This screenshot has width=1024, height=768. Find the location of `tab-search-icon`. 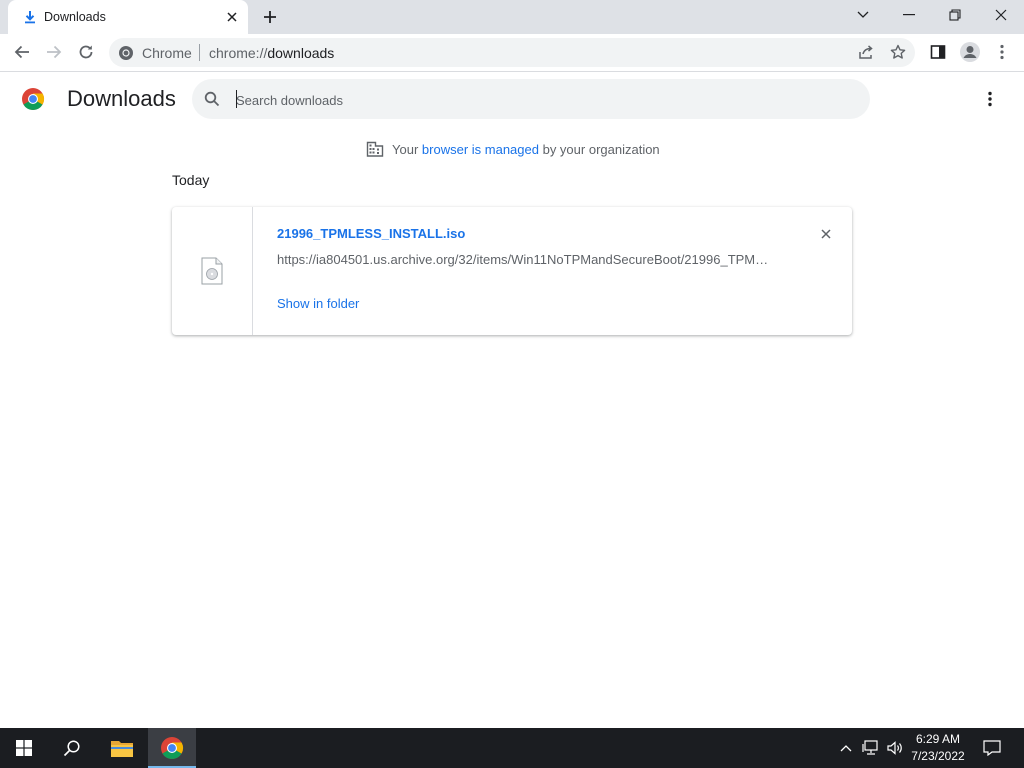

tab-search-icon is located at coordinates (863, 15).